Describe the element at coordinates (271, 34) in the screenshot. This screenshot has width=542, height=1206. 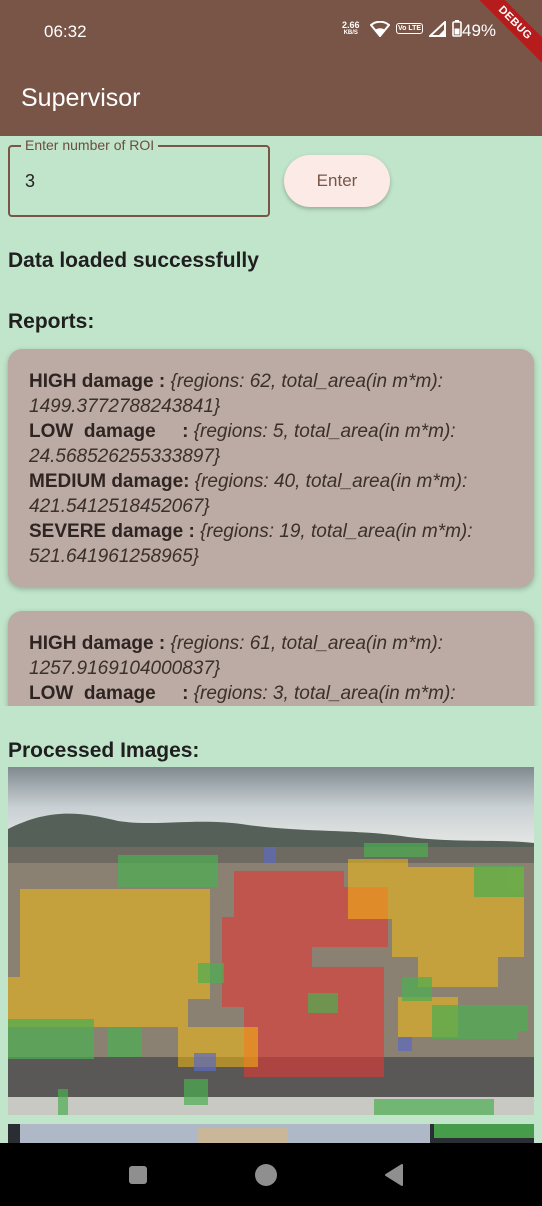
I see `status-bar: 06:32 2.66 KB/S Vo LTE 49% DEBUG` at that location.